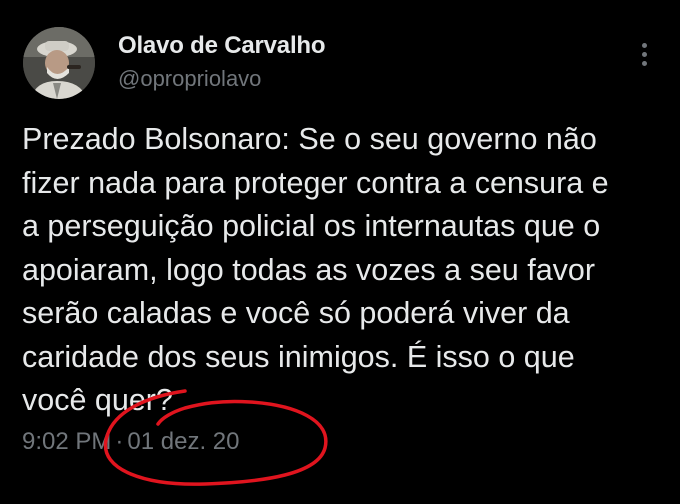 Image resolution: width=680 pixels, height=504 pixels. I want to click on more-options-icon, so click(644, 58).